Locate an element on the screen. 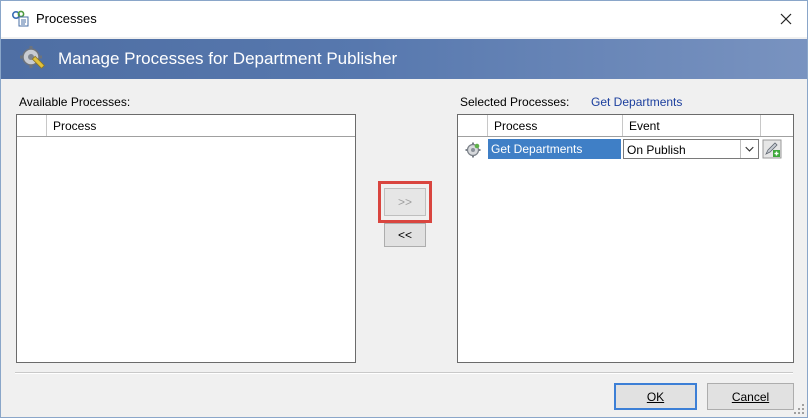 The height and width of the screenshot is (418, 808). gear-wrench-icon is located at coordinates (32, 57).